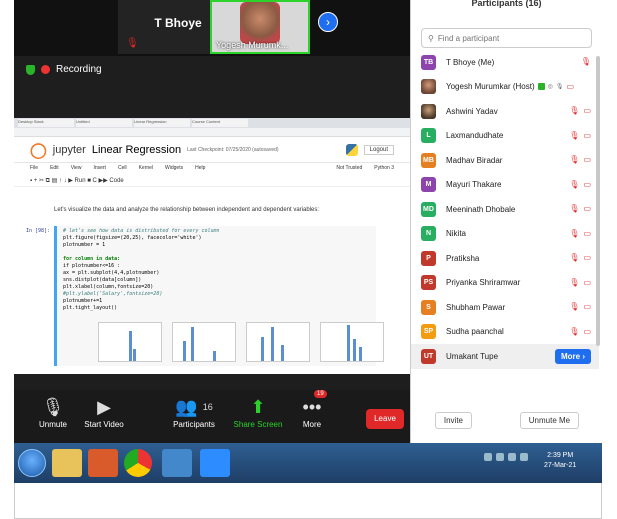 Image resolution: width=617 pixels, height=519 pixels. I want to click on video-off-icon: ▶, so click(104, 407).